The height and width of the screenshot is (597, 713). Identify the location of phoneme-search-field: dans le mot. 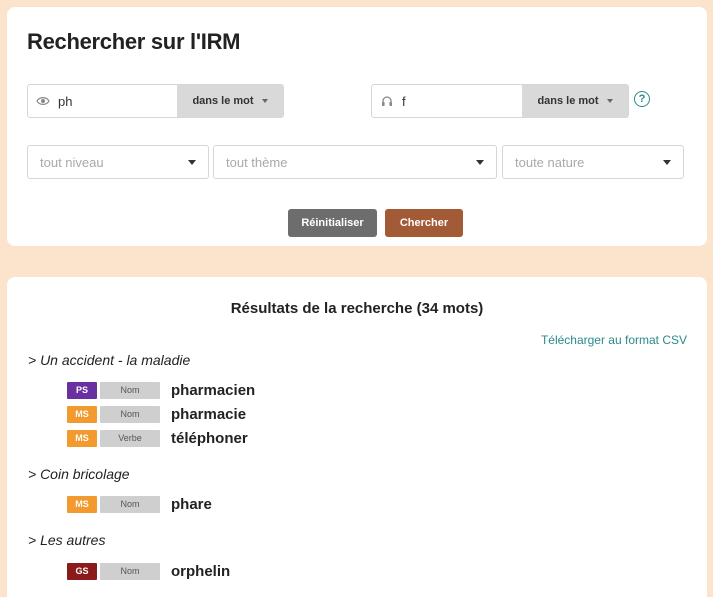
(500, 101).